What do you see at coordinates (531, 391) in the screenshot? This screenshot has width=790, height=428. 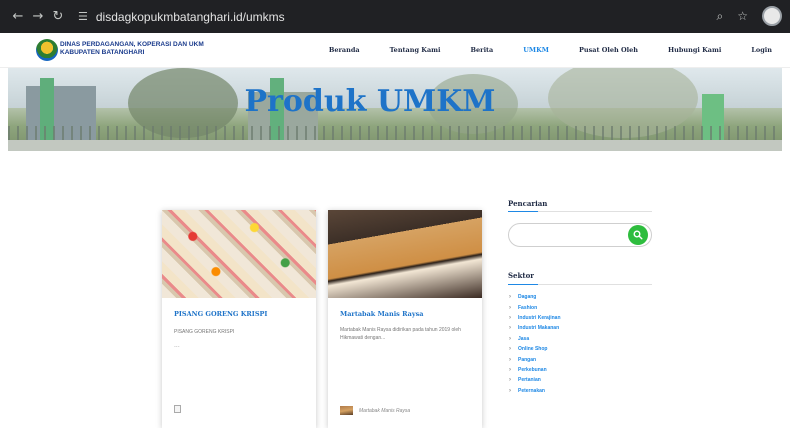 I see `sektor-label: Peternakan` at bounding box center [531, 391].